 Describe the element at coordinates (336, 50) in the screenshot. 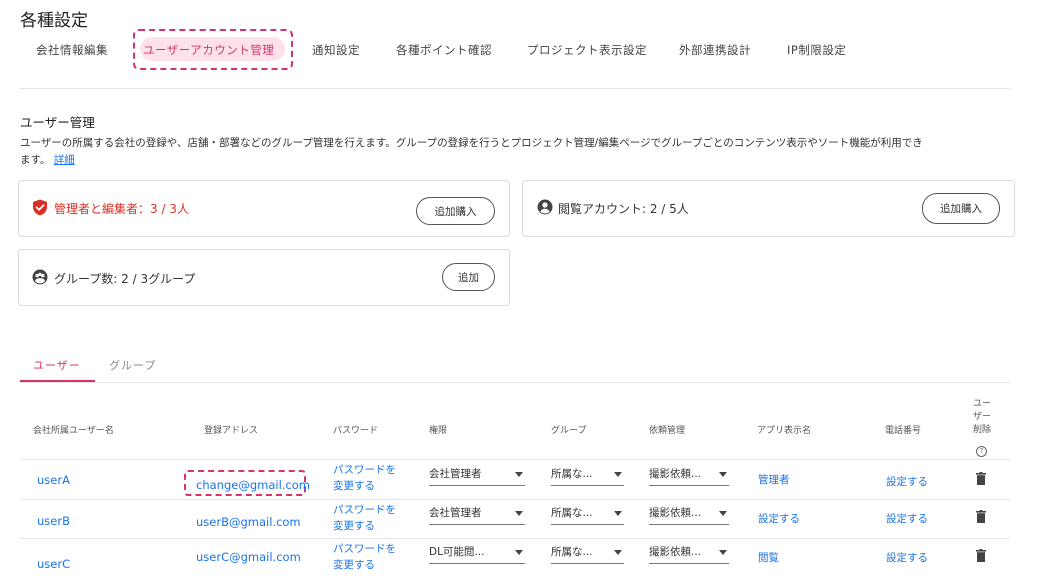

I see `tab-notifications: 通知設定` at that location.